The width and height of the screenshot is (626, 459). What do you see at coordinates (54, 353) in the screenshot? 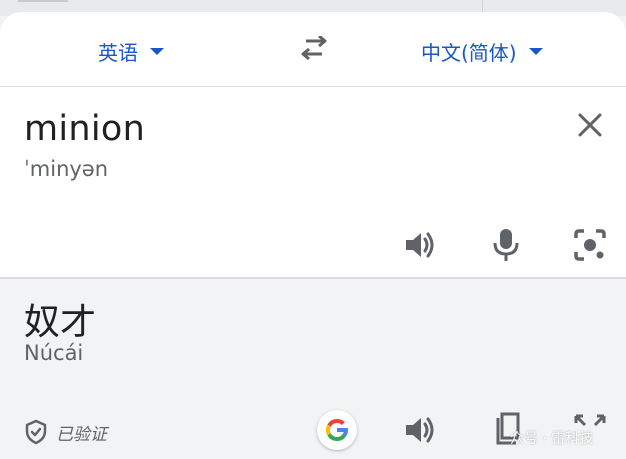
I see `translation-romanization: Núcái` at bounding box center [54, 353].